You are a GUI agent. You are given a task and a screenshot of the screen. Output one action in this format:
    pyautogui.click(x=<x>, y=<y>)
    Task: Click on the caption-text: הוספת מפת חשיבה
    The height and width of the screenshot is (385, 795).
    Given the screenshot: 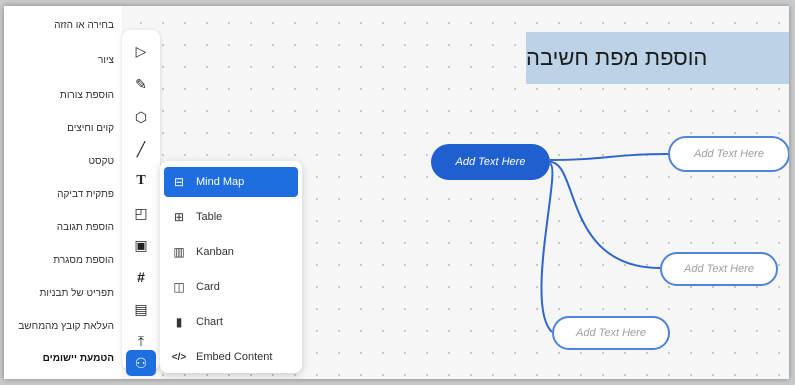 What is the action you would take?
    pyautogui.click(x=617, y=57)
    